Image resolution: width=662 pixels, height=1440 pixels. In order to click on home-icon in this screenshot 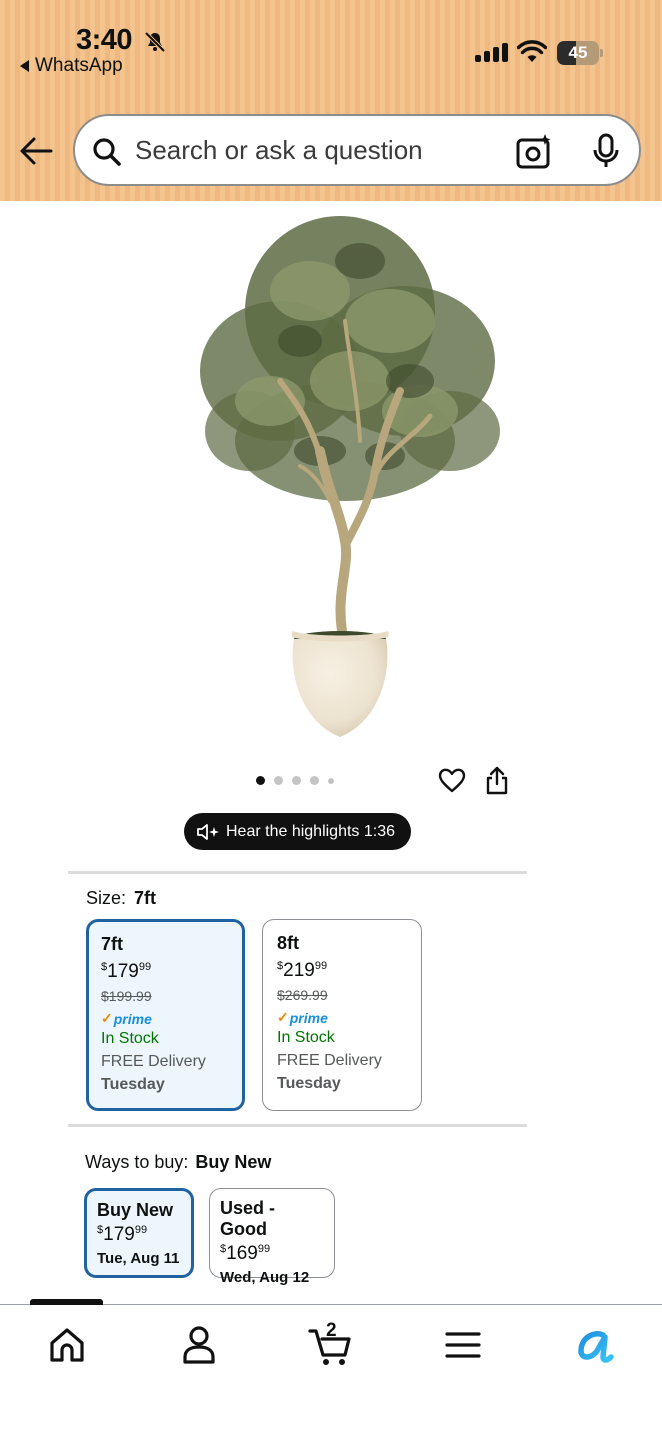, I will do `click(67, 1345)`.